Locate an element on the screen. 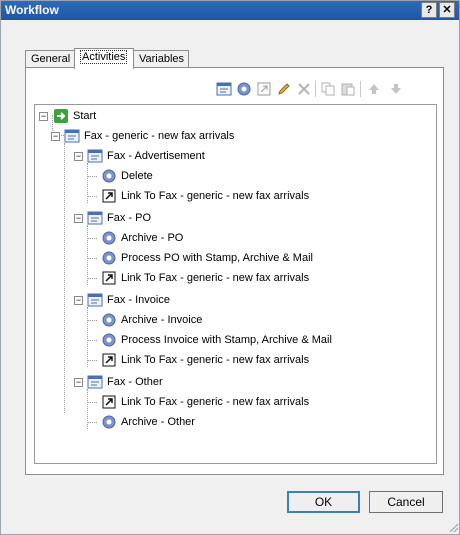 This screenshot has width=460, height=535. tree-node-other: − Fax - Other is located at coordinates (224, 382).